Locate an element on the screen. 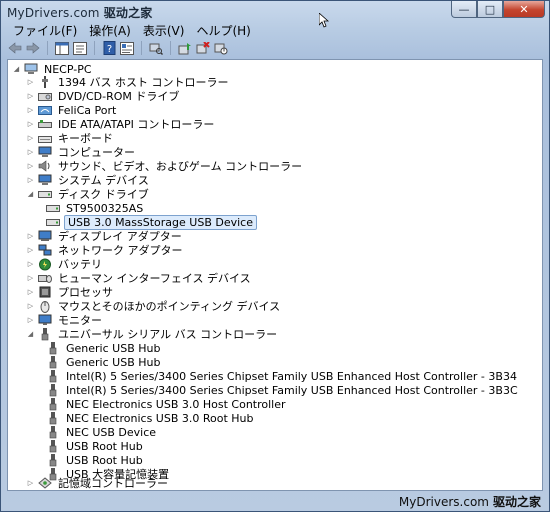 This screenshot has height=512, width=550. tree-node-system: ▷ システム デバイス is located at coordinates (88, 180).